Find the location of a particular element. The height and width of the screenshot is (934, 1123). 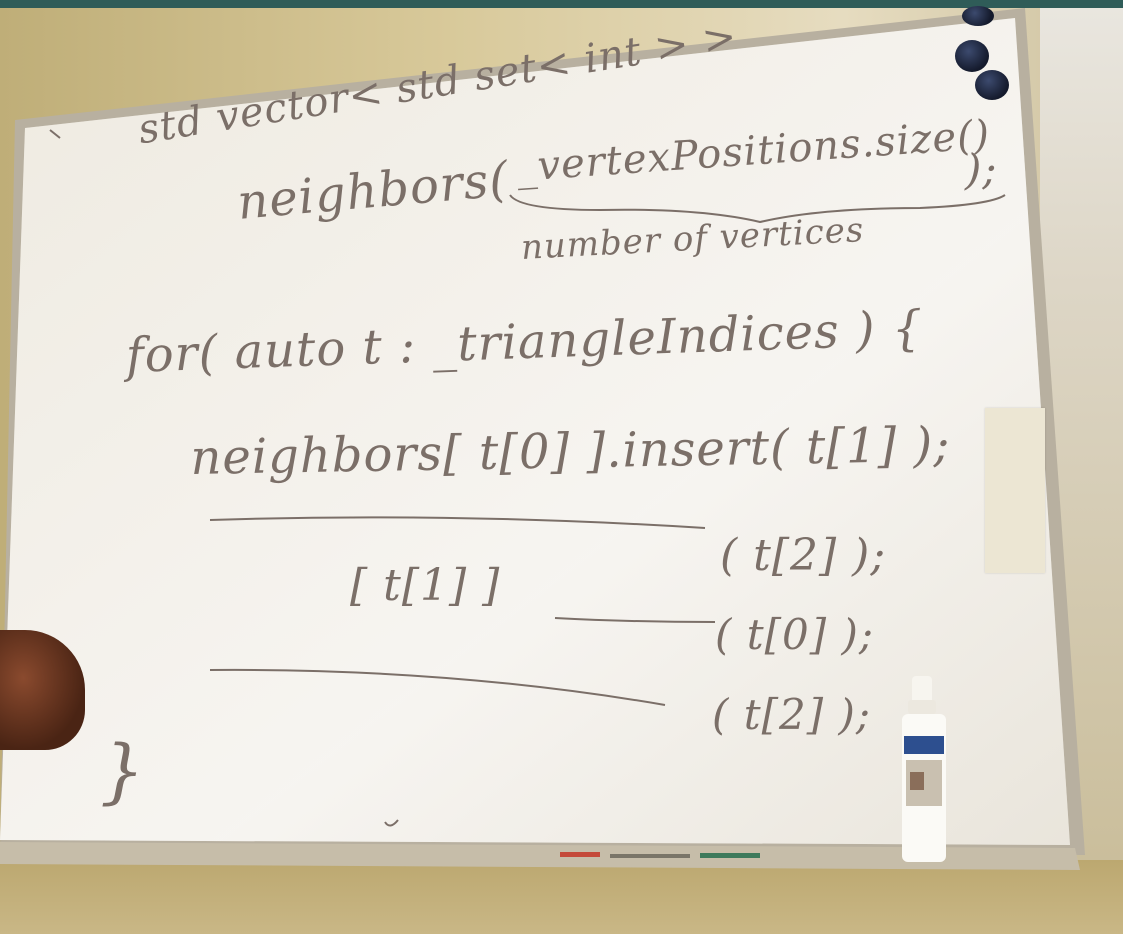

code-line-for: for( auto t : _triangleIndices ) { is located at coordinates (525, 342).